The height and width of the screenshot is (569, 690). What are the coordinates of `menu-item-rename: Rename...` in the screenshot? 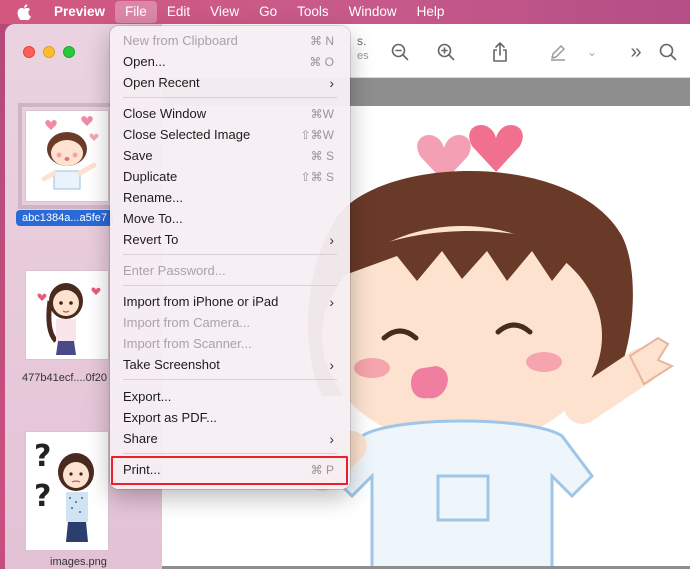 It's located at (230, 197).